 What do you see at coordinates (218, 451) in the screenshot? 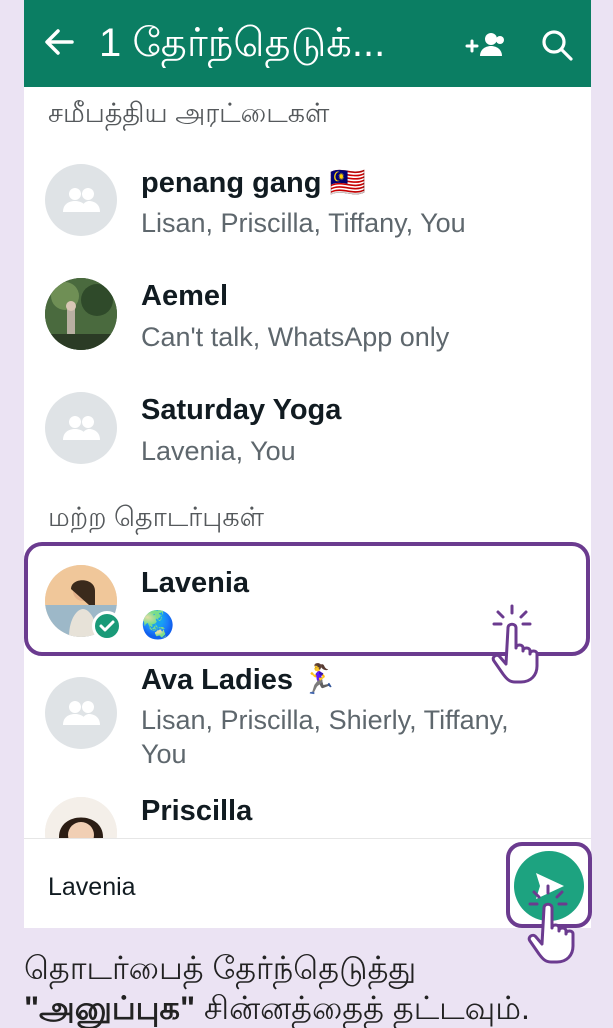
I see `chat-subtitle: Lavenia, You` at bounding box center [218, 451].